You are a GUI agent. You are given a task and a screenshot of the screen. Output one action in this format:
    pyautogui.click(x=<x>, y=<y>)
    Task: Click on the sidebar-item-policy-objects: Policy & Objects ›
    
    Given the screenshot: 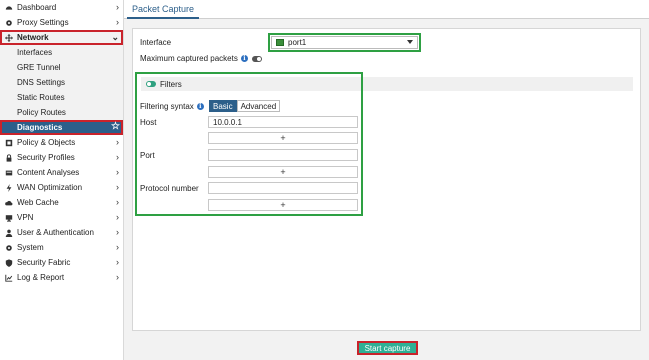 What is the action you would take?
    pyautogui.click(x=61, y=142)
    